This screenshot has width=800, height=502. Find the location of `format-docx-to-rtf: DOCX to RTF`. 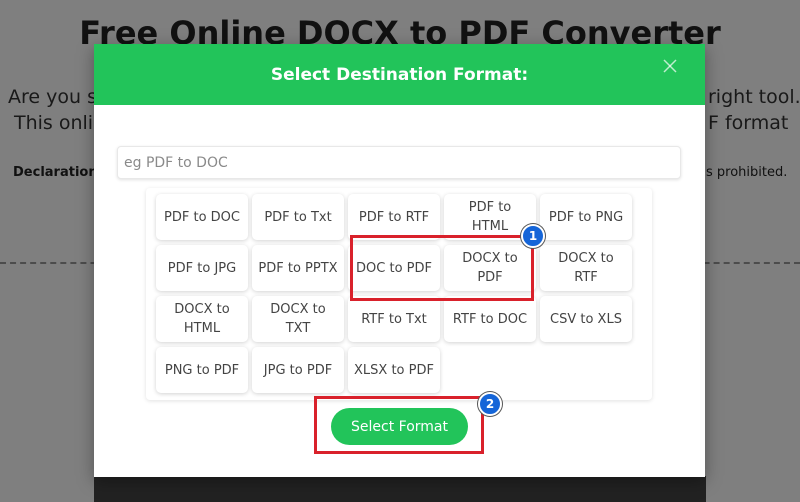

format-docx-to-rtf: DOCX to RTF is located at coordinates (586, 268).